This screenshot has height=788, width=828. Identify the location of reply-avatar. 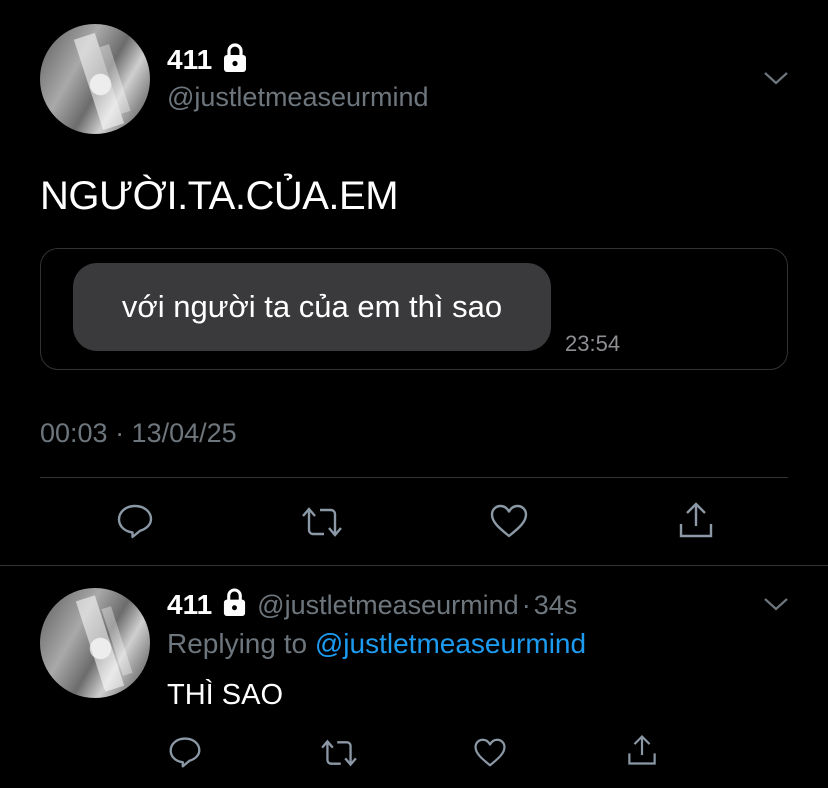
(95, 643).